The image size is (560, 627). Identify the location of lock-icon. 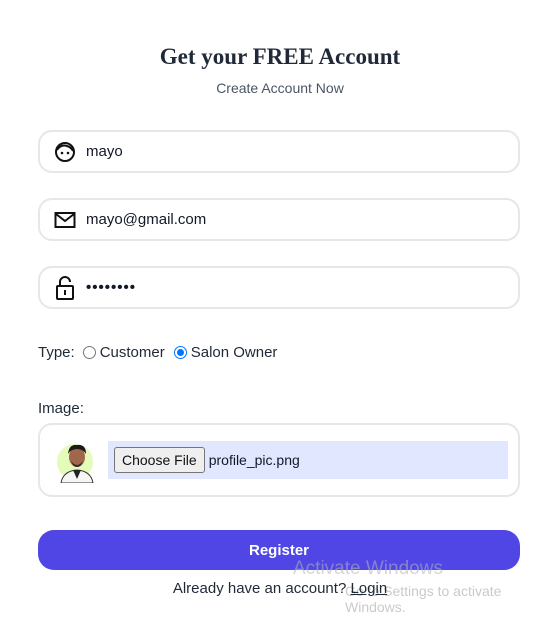
(65, 287).